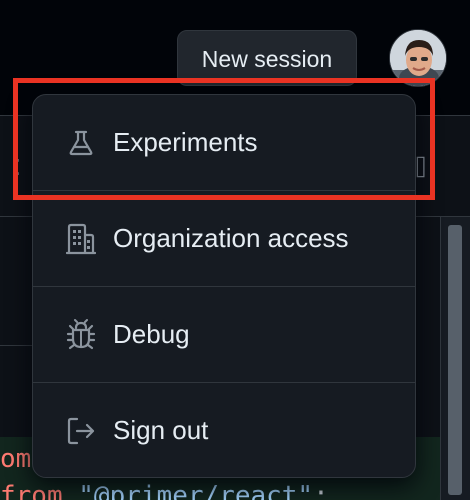 Image resolution: width=470 pixels, height=500 pixels. Describe the element at coordinates (31, 490) in the screenshot. I see `code-keyword: from` at that location.